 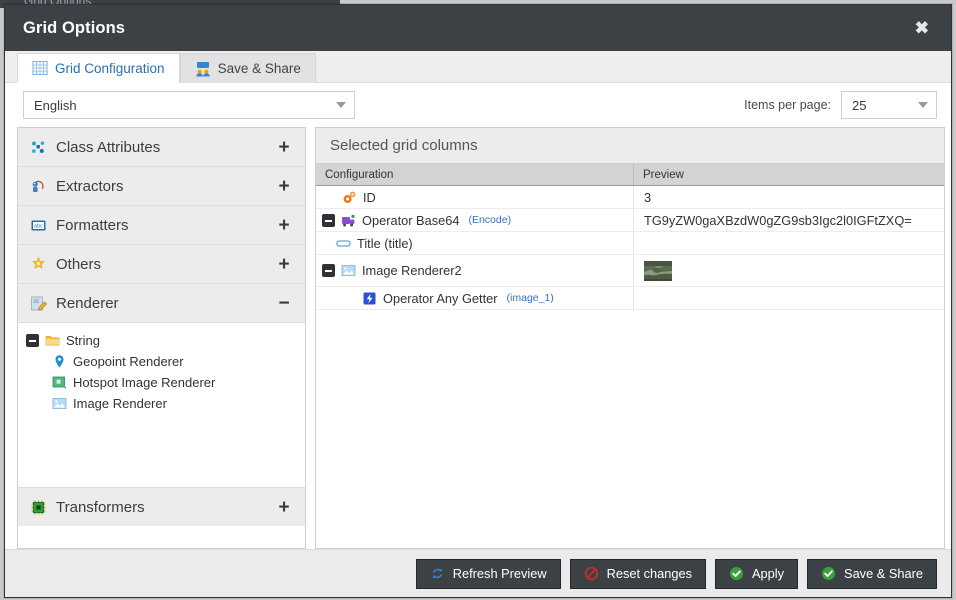 I want to click on row-label: Operator Any Getter, so click(x=440, y=298).